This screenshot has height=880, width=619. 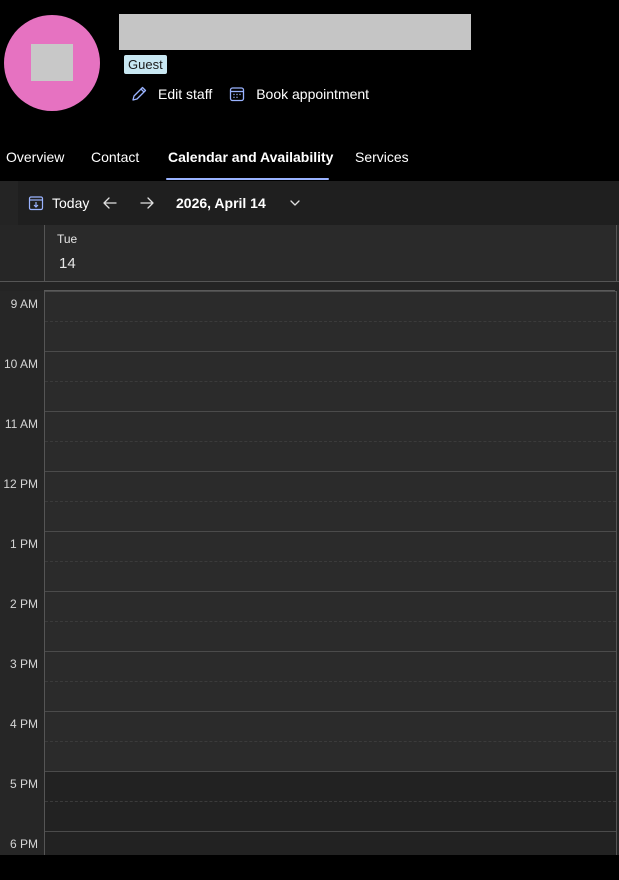 What do you see at coordinates (139, 93) in the screenshot?
I see `pencil-icon` at bounding box center [139, 93].